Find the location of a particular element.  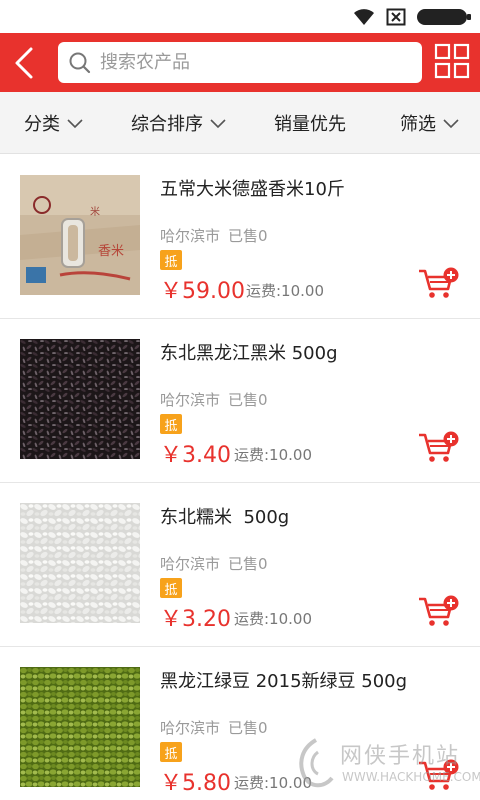

search-icon is located at coordinates (80, 62).